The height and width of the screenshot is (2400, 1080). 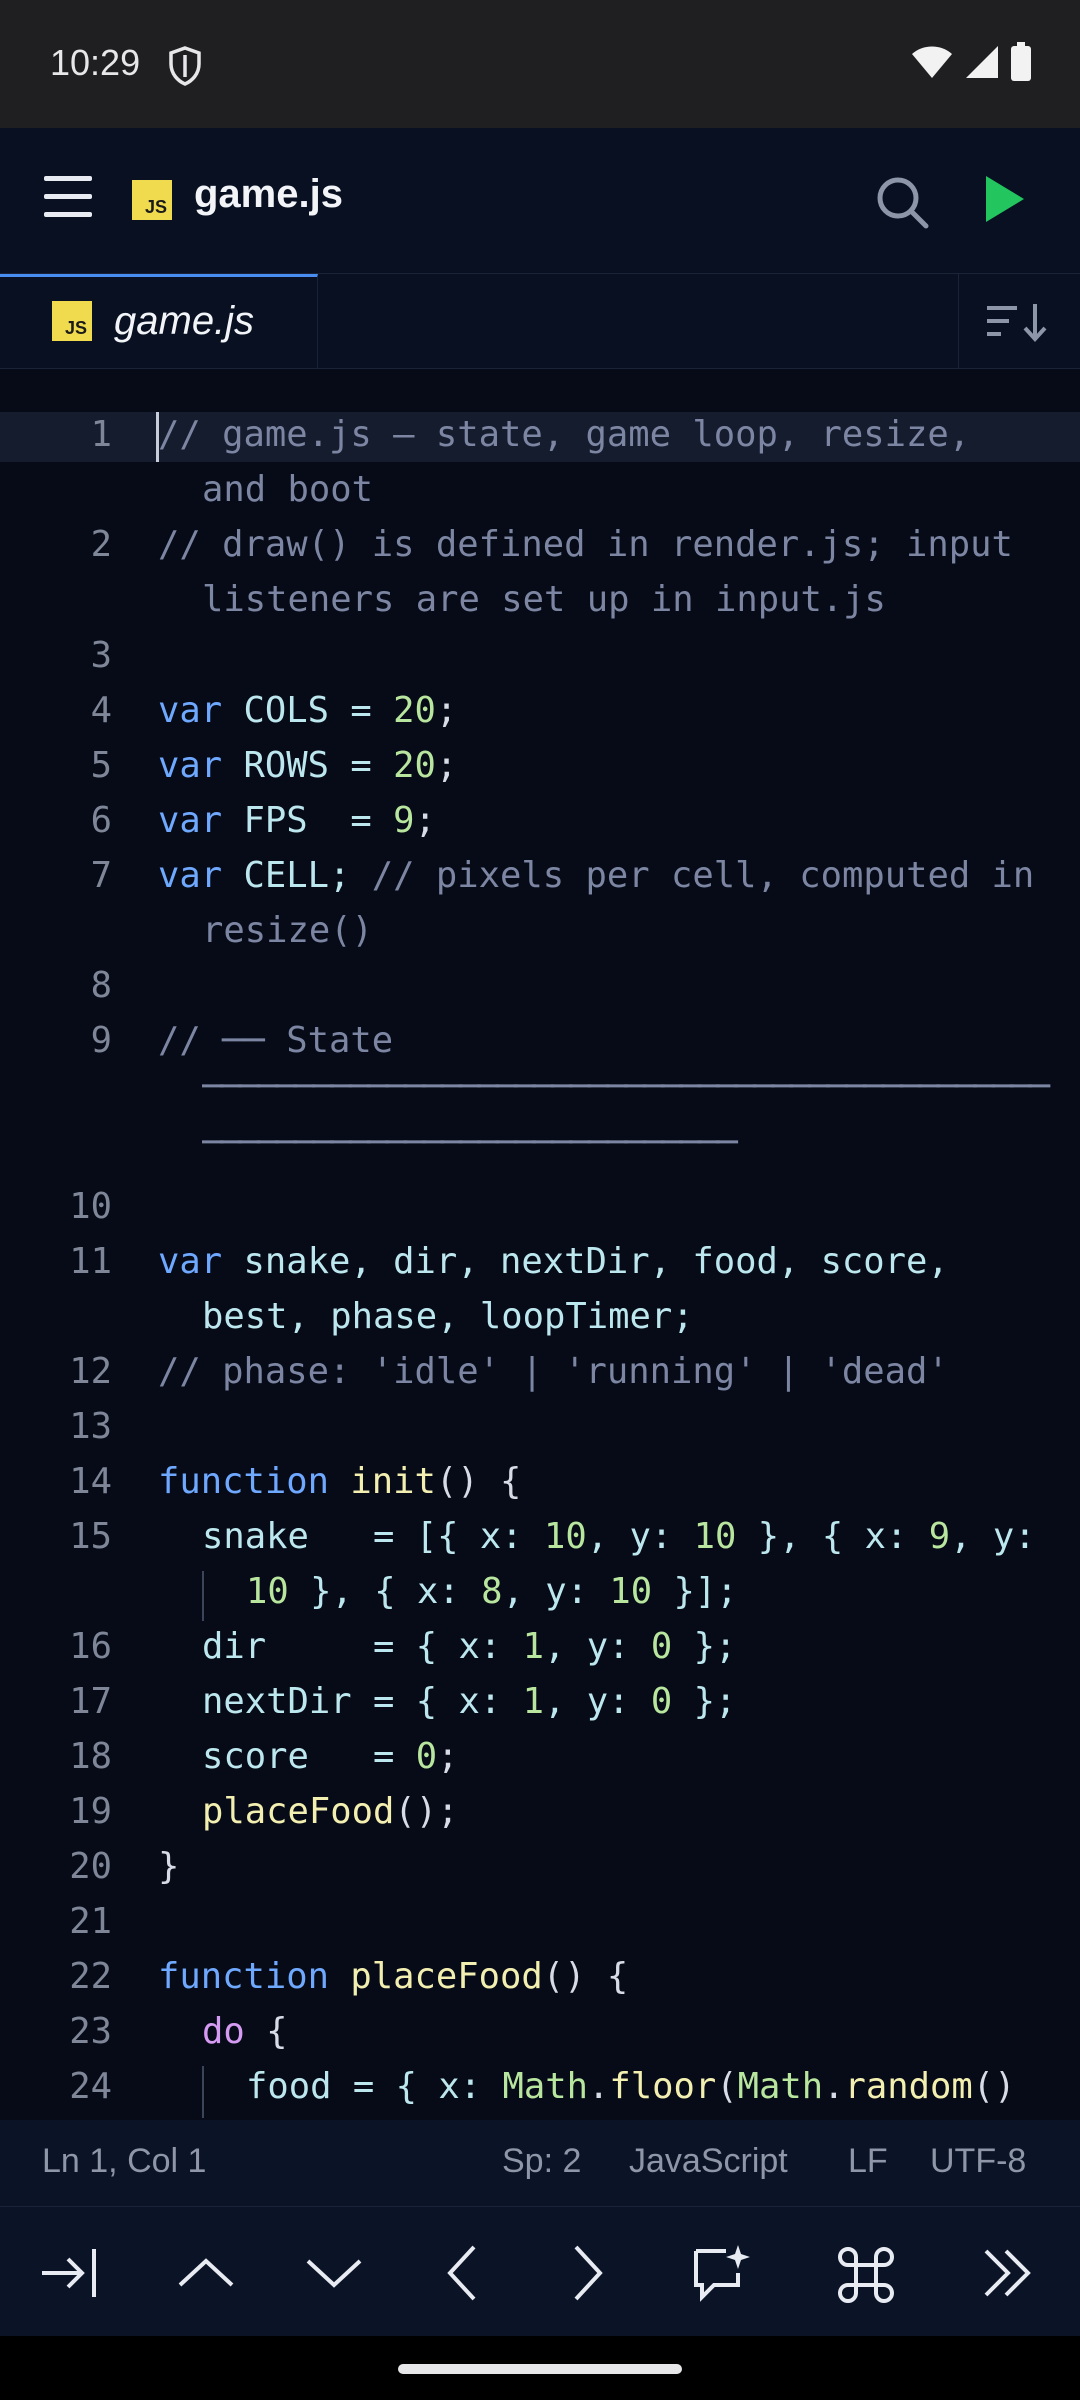 What do you see at coordinates (101, 434) in the screenshot?
I see `line-number: 1` at bounding box center [101, 434].